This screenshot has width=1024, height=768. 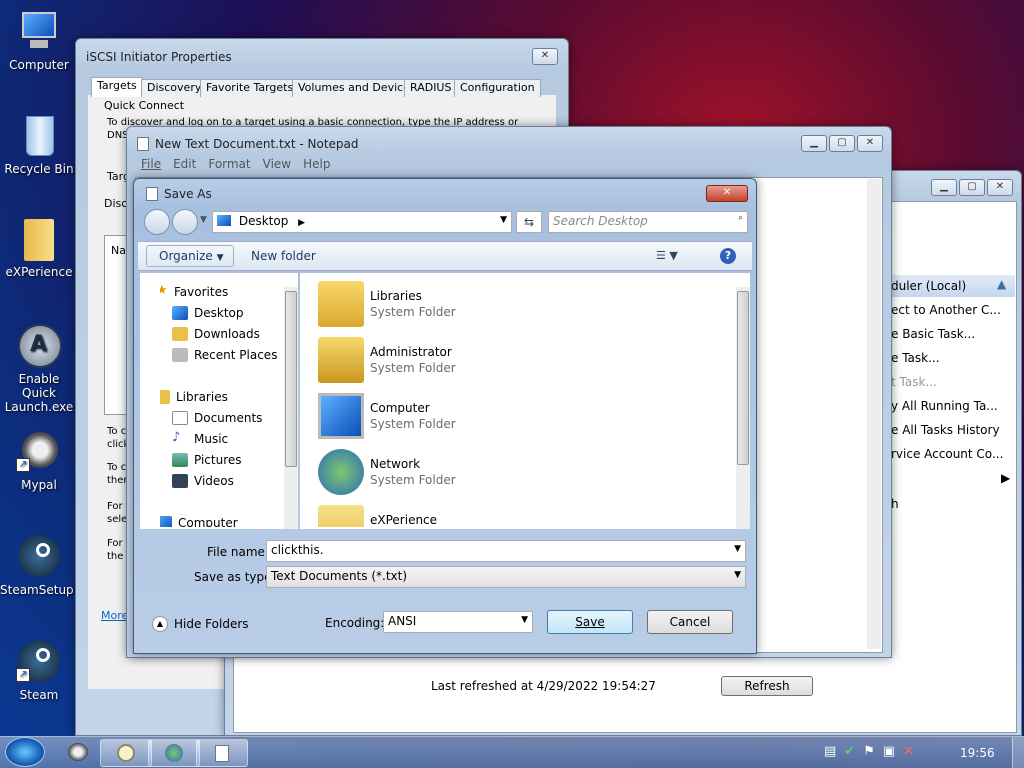 What do you see at coordinates (227, 334) in the screenshot?
I see `nav-label: Downloads` at bounding box center [227, 334].